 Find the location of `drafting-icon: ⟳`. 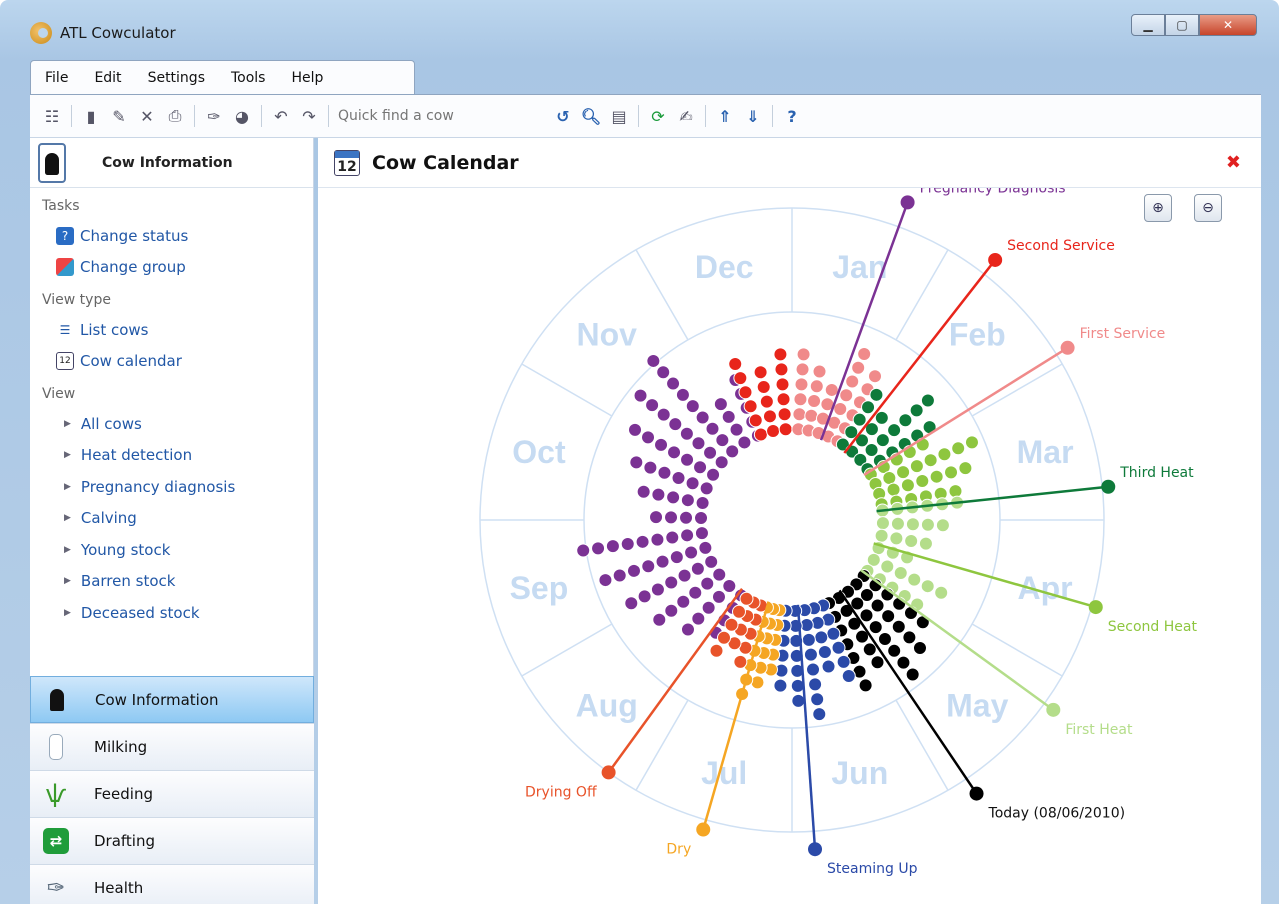

drafting-icon: ⟳ is located at coordinates (658, 116).